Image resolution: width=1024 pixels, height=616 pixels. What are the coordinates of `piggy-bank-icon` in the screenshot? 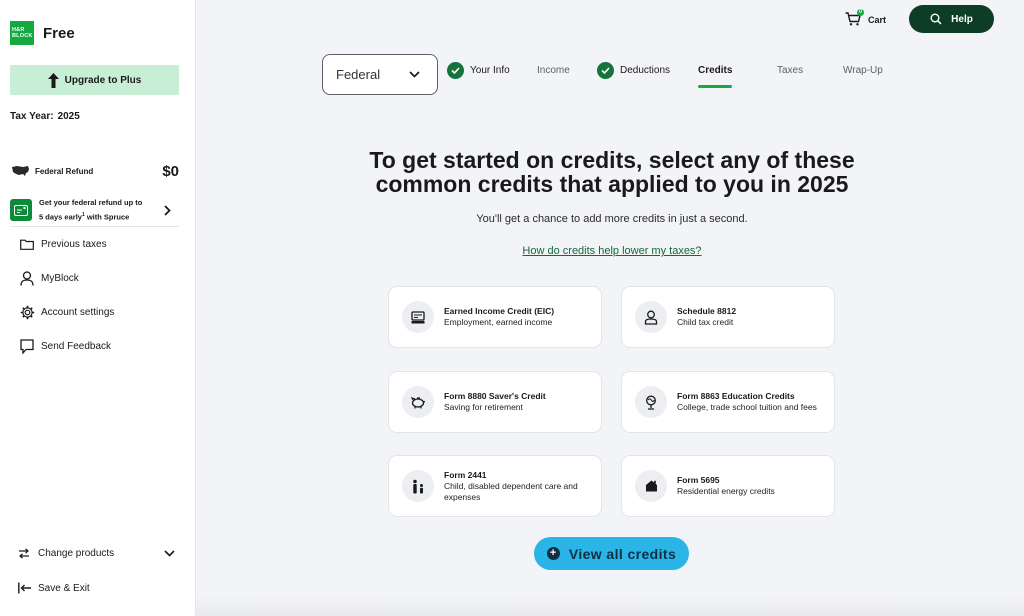 It's located at (418, 402).